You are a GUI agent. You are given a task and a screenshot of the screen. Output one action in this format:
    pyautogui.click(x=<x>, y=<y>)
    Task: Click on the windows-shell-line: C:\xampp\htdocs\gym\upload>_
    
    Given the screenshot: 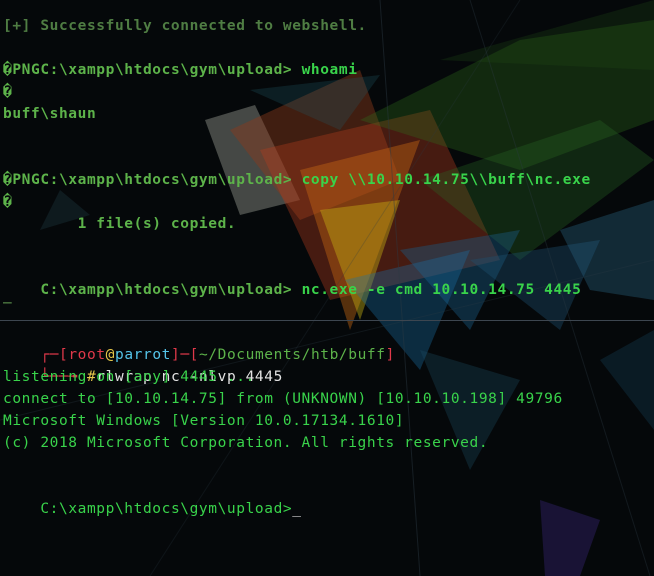 What is the action you would take?
    pyautogui.click(x=152, y=509)
    